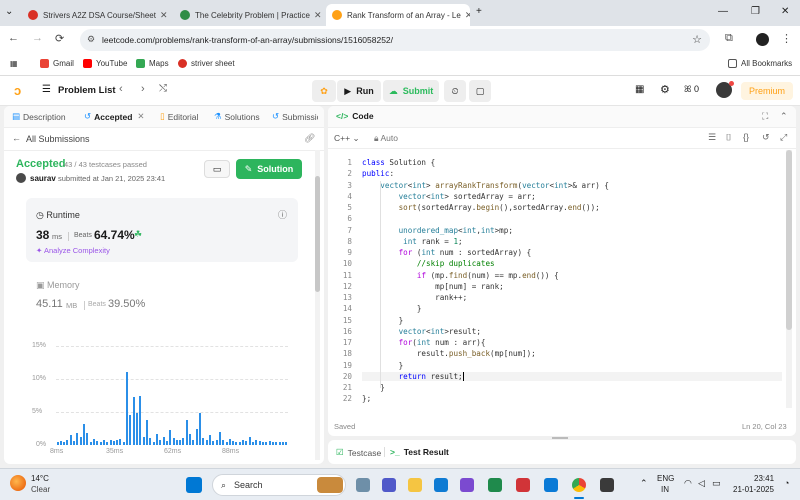 This screenshot has height=500, width=800. What do you see at coordinates (18, 483) in the screenshot?
I see `weather-icon` at bounding box center [18, 483].